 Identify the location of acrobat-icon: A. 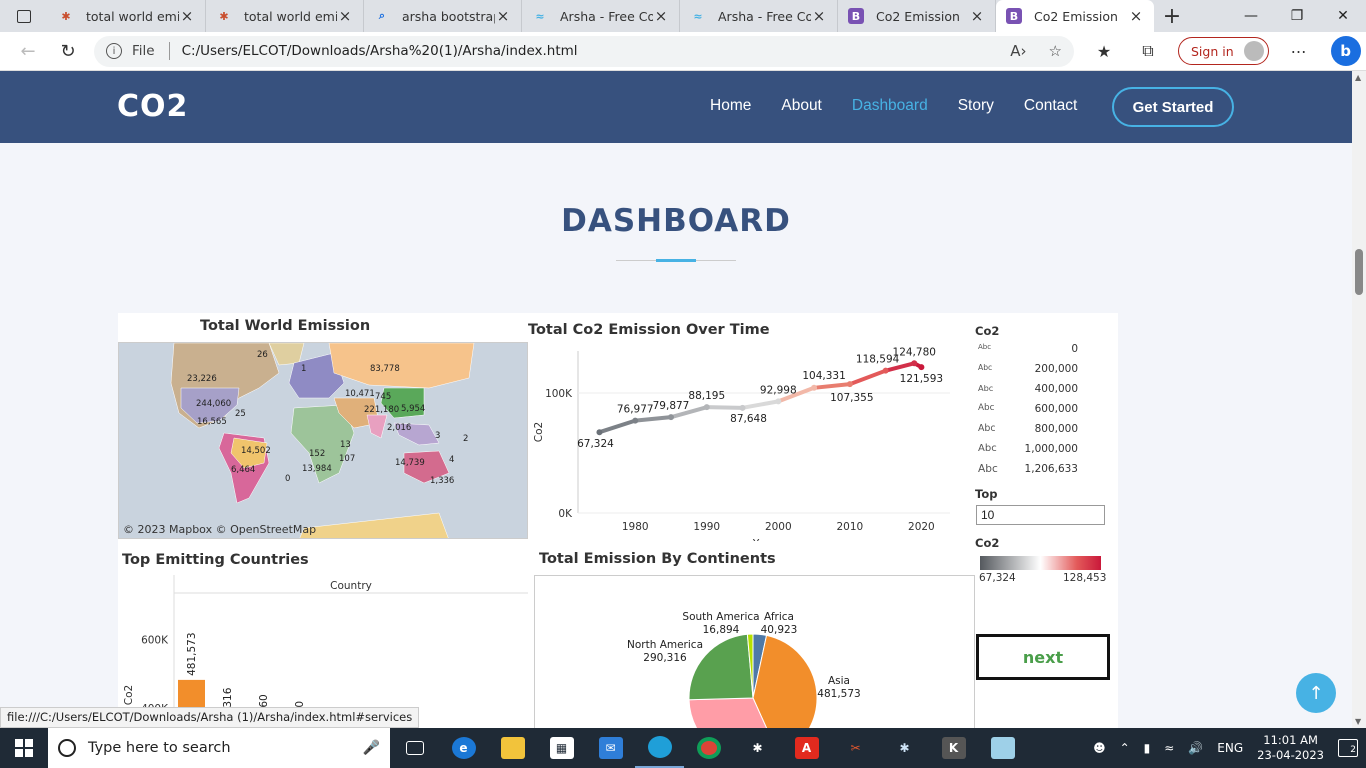
(806, 748).